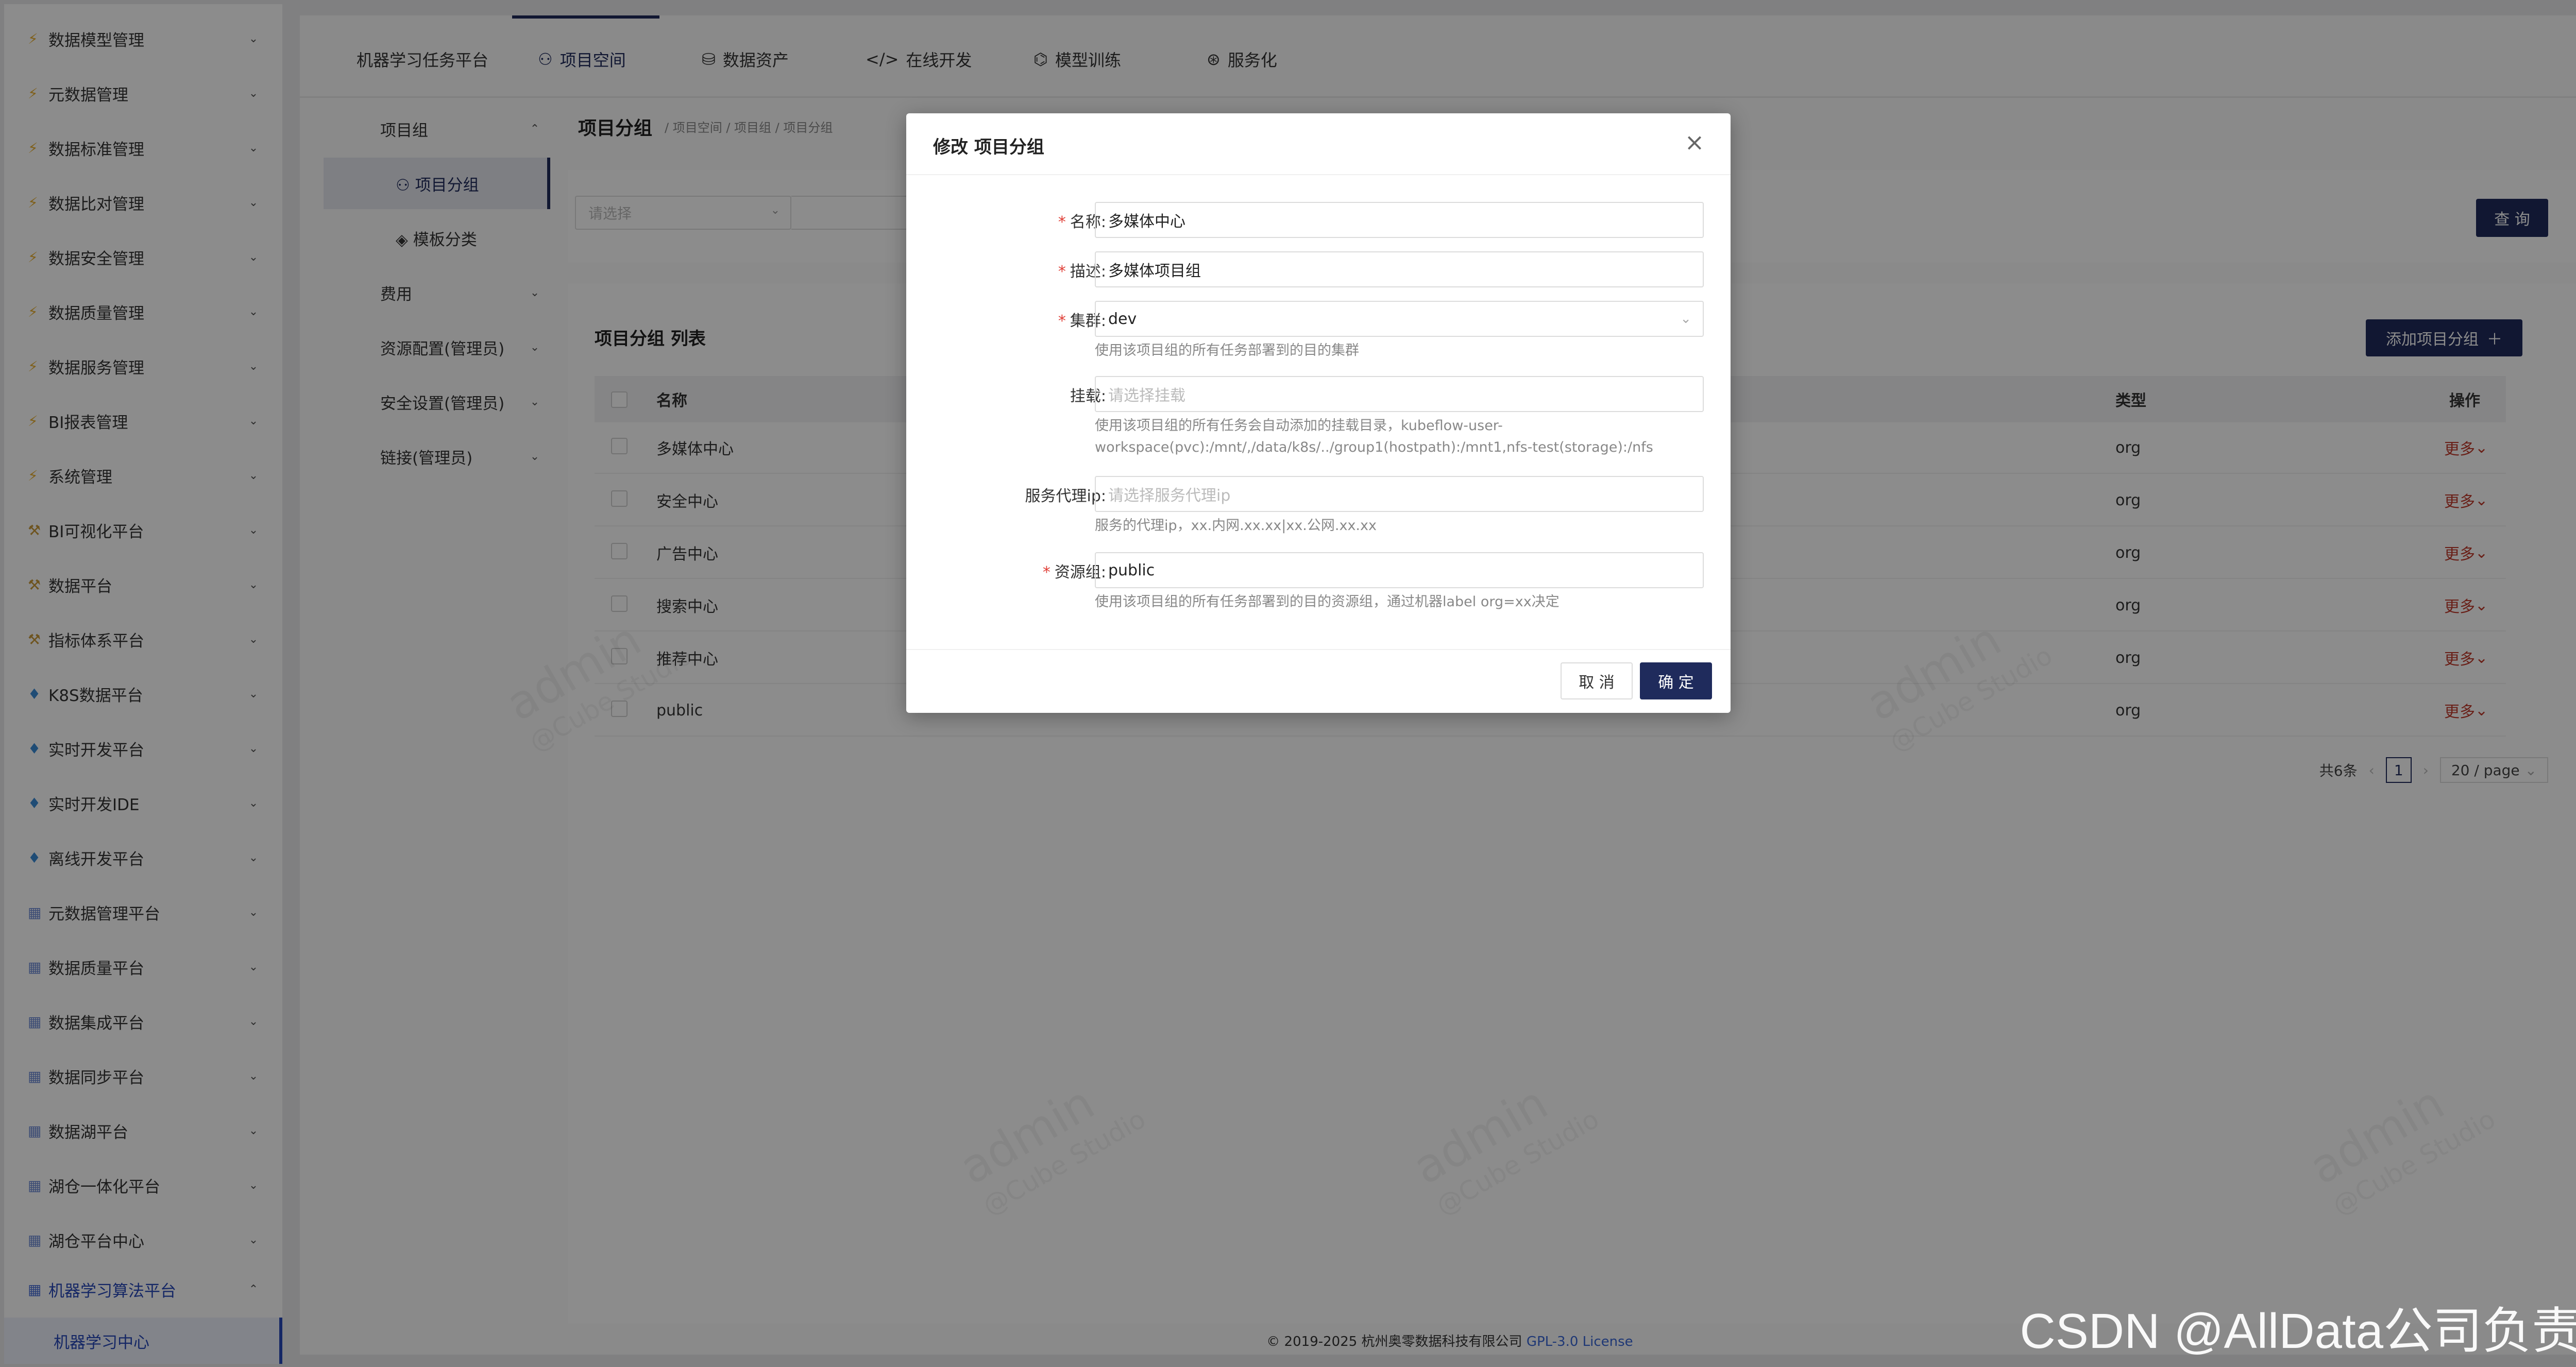 This screenshot has width=2576, height=1367. Describe the element at coordinates (1236, 526) in the screenshot. I see `proxy-ip-help: 服务的代理ip，xx.内网.xx.xx|xx.公网.xx.xx` at that location.